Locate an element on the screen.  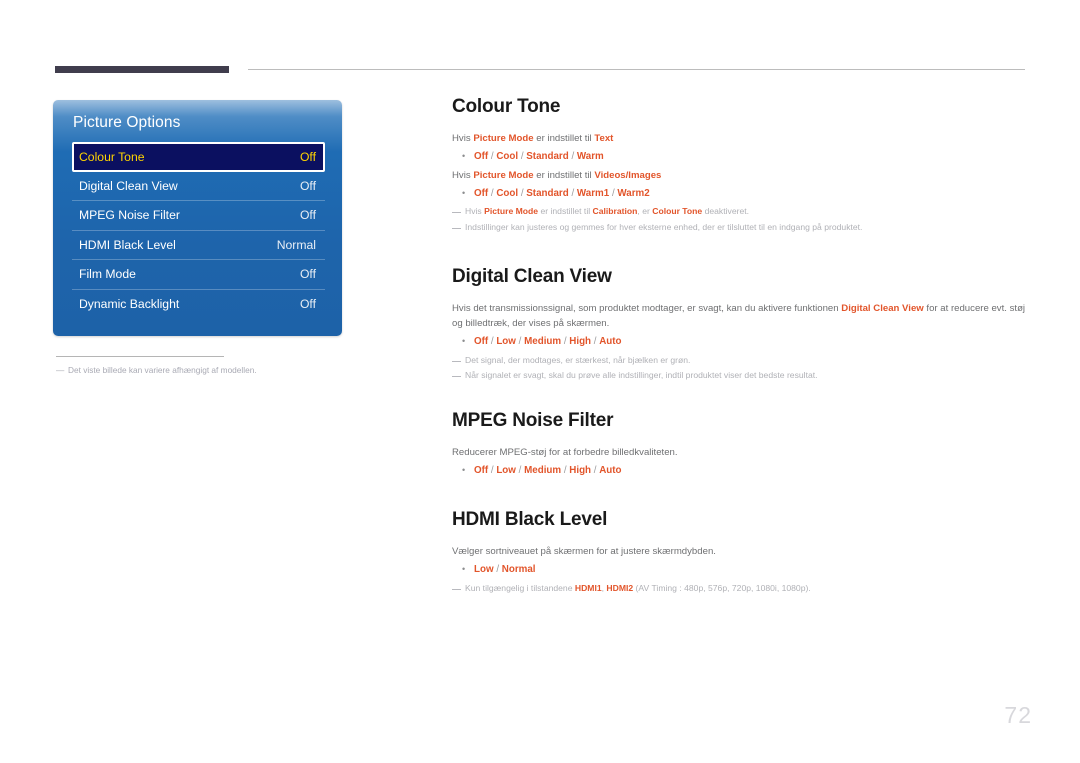
section-heading: HDMI Black Level is located at coordinates (530, 520).